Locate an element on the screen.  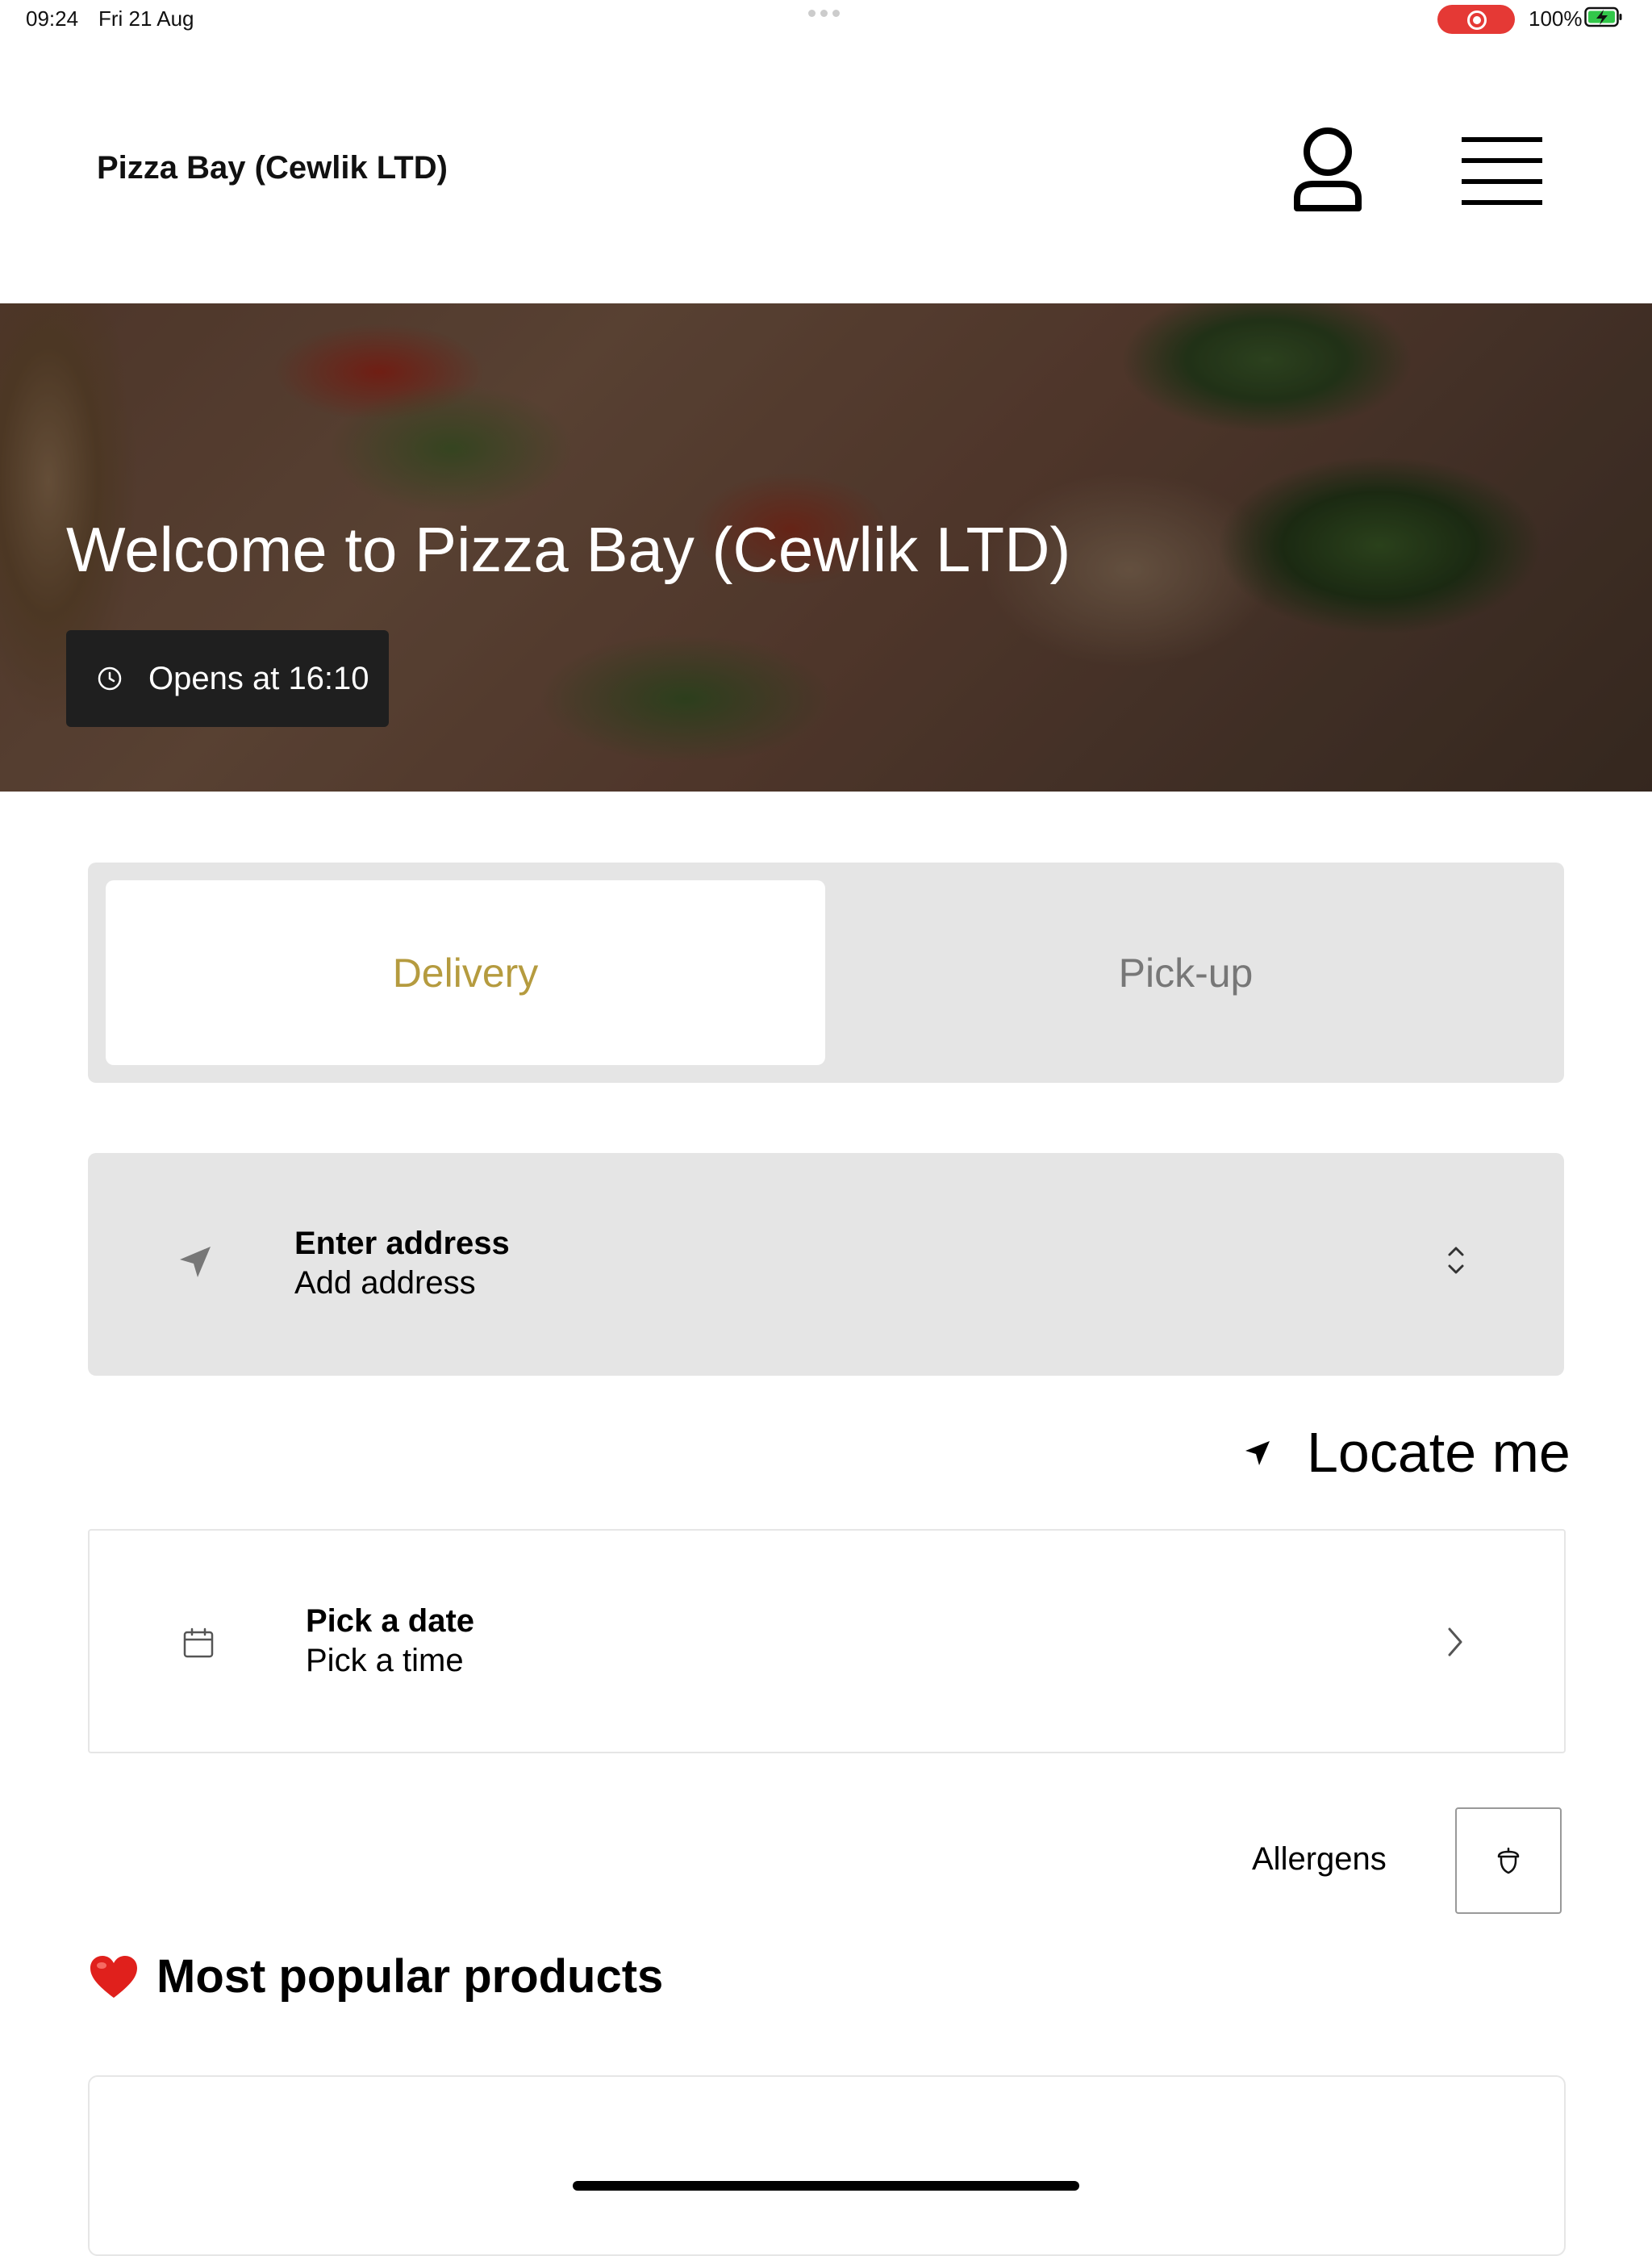
hero-title: Welcome to Pizza Bay (Cewlik LTD) is located at coordinates (568, 549).